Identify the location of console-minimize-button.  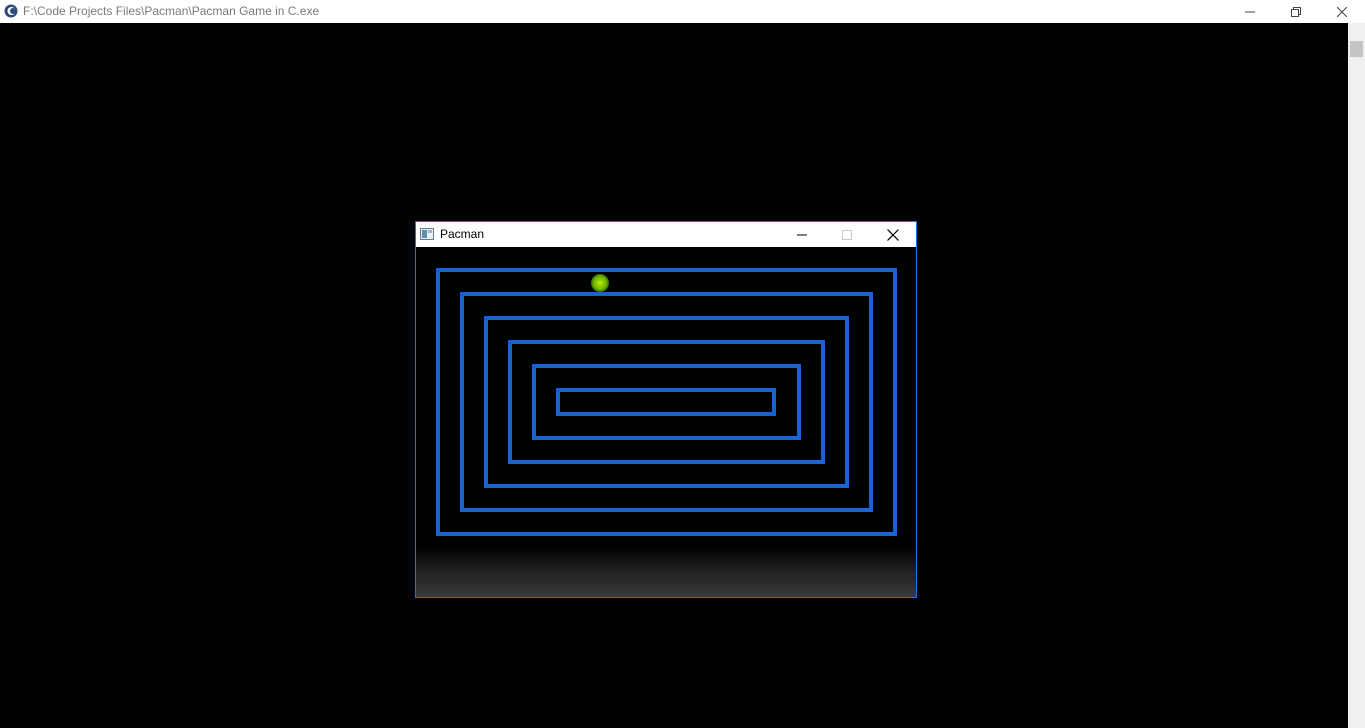
(1250, 11).